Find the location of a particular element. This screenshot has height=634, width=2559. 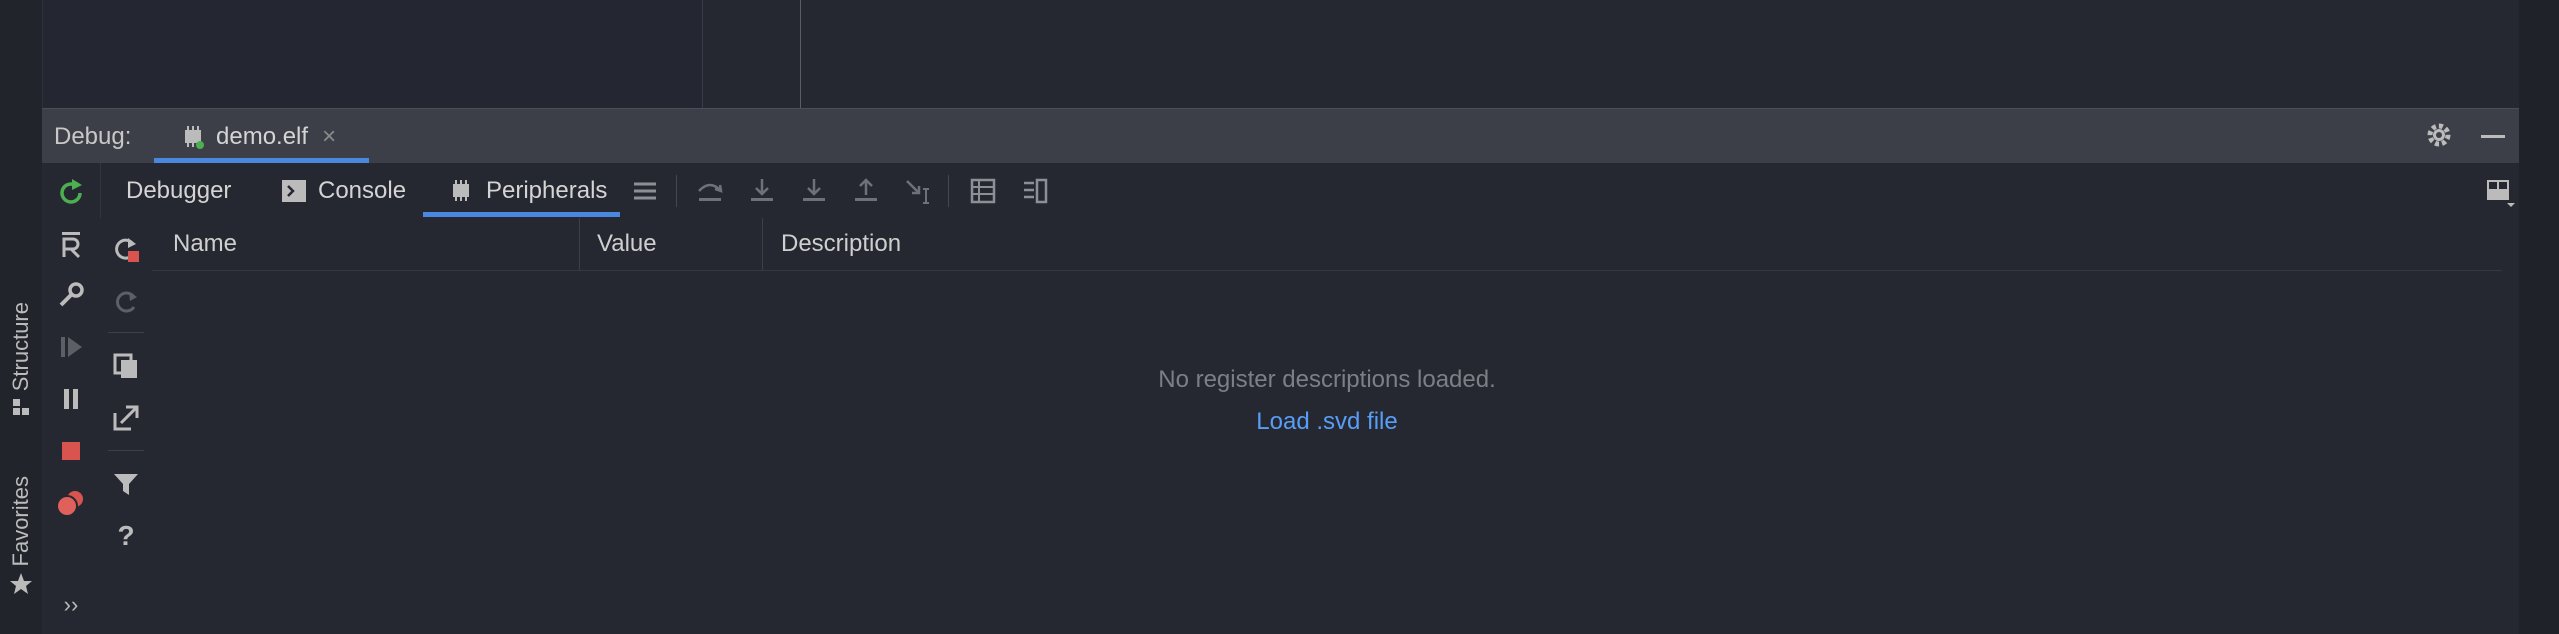

refresh-icon is located at coordinates (126, 302).